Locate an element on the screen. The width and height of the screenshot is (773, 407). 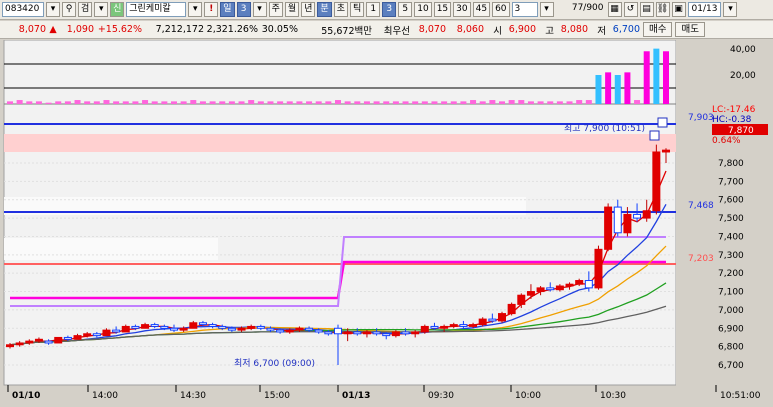
price-tick-label: 7,100 is located at coordinates (731, 293).